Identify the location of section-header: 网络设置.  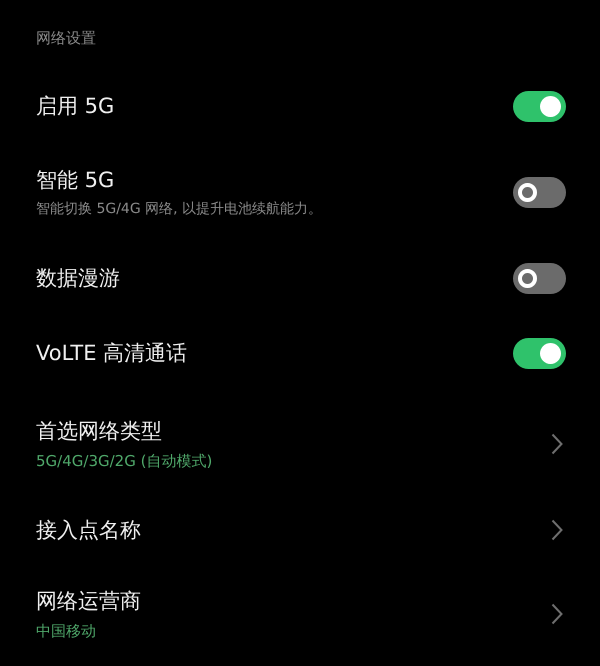
(66, 38).